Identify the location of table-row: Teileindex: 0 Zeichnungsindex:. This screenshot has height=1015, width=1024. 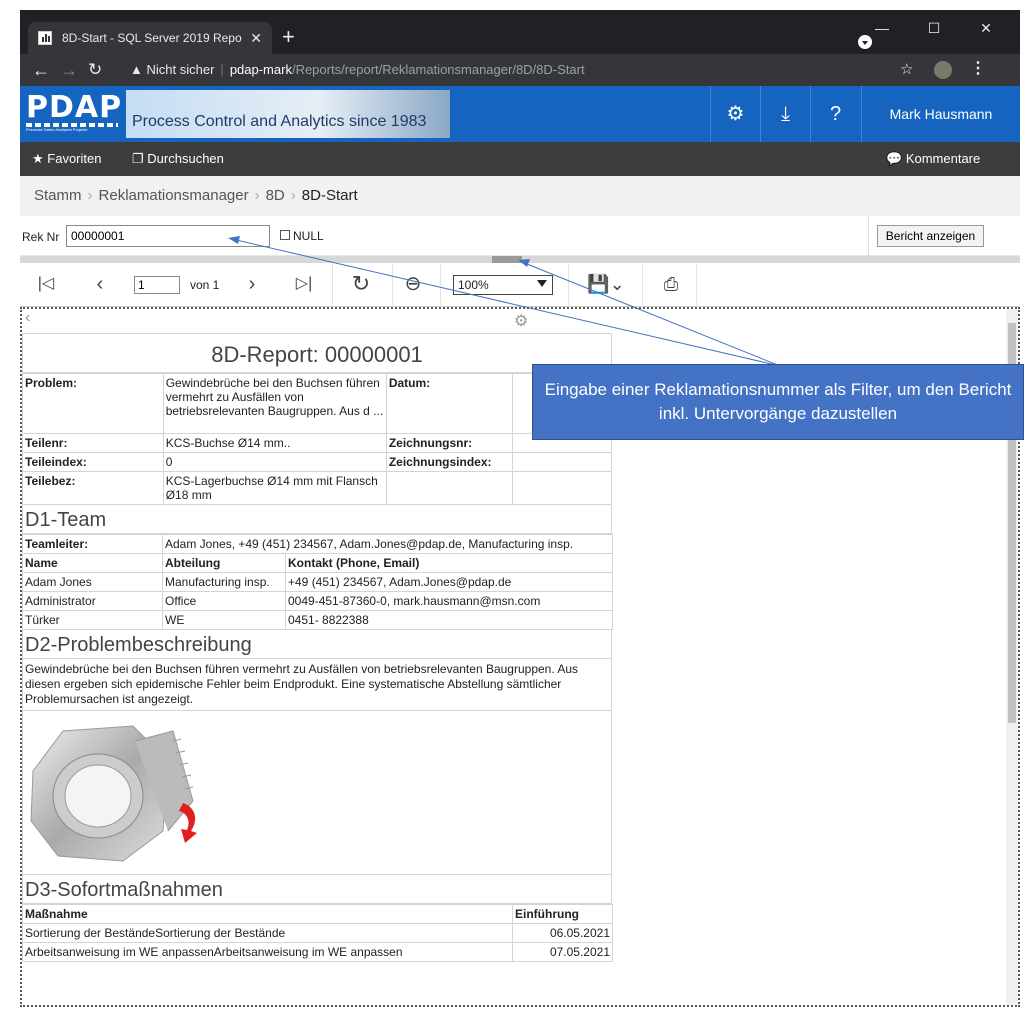
(317, 462).